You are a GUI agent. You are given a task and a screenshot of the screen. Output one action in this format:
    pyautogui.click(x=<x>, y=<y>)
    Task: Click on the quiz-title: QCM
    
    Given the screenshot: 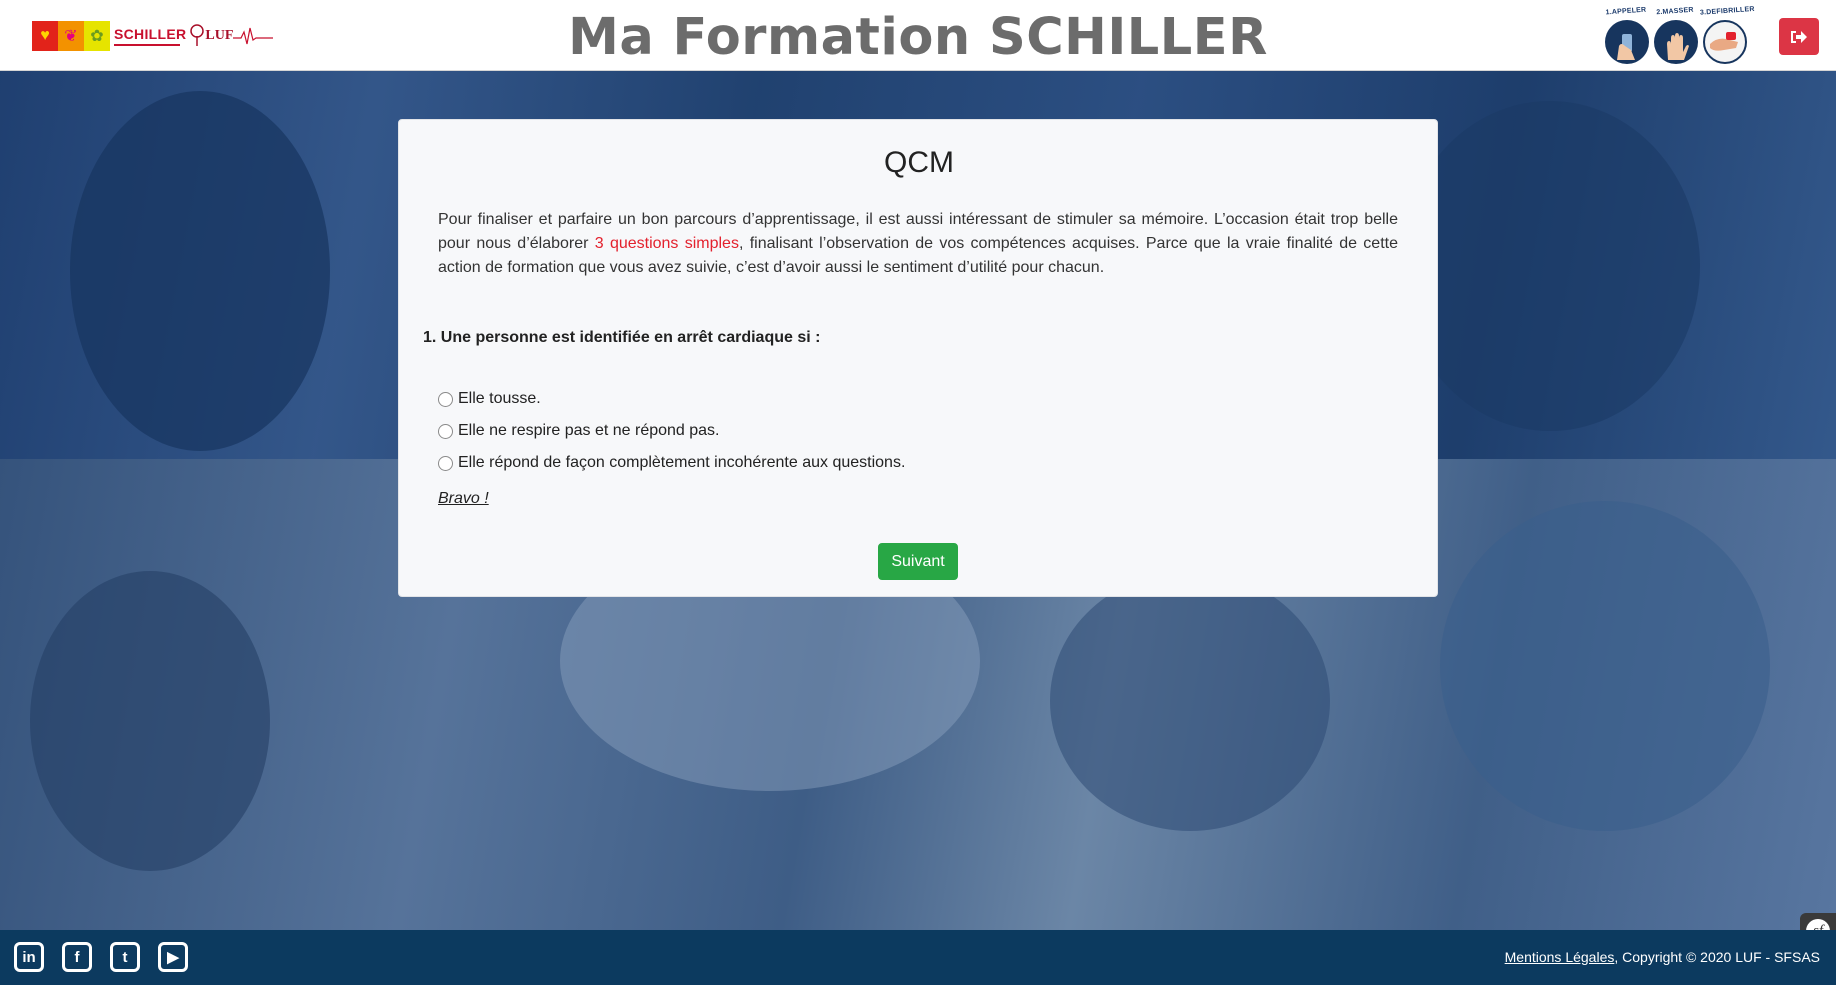 What is the action you would take?
    pyautogui.click(x=919, y=162)
    